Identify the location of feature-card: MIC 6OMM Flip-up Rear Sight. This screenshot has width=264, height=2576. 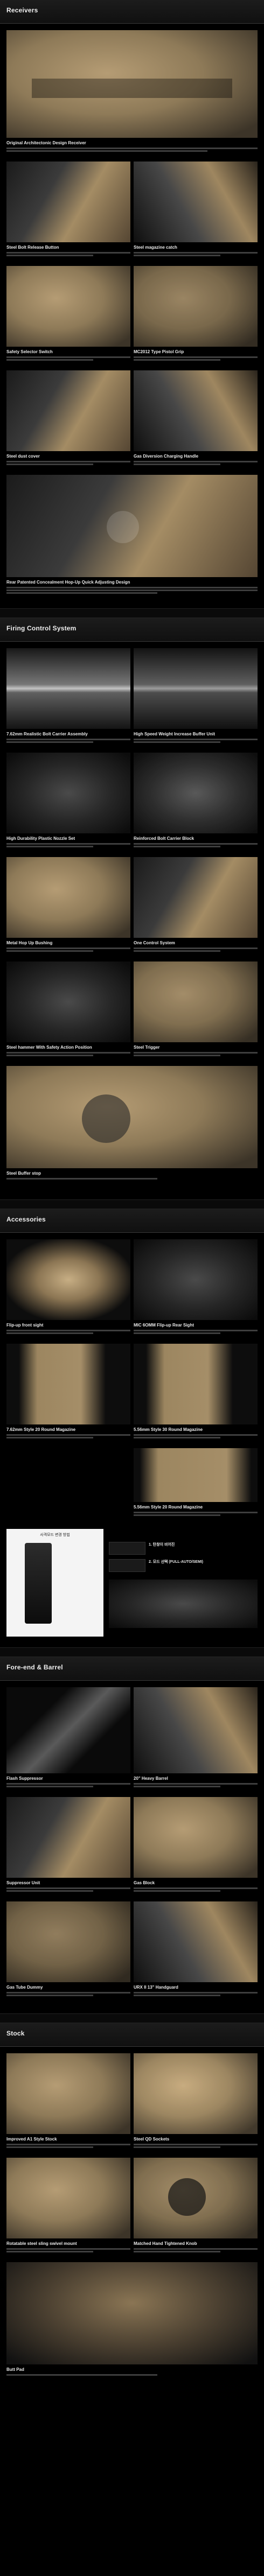
(196, 1289).